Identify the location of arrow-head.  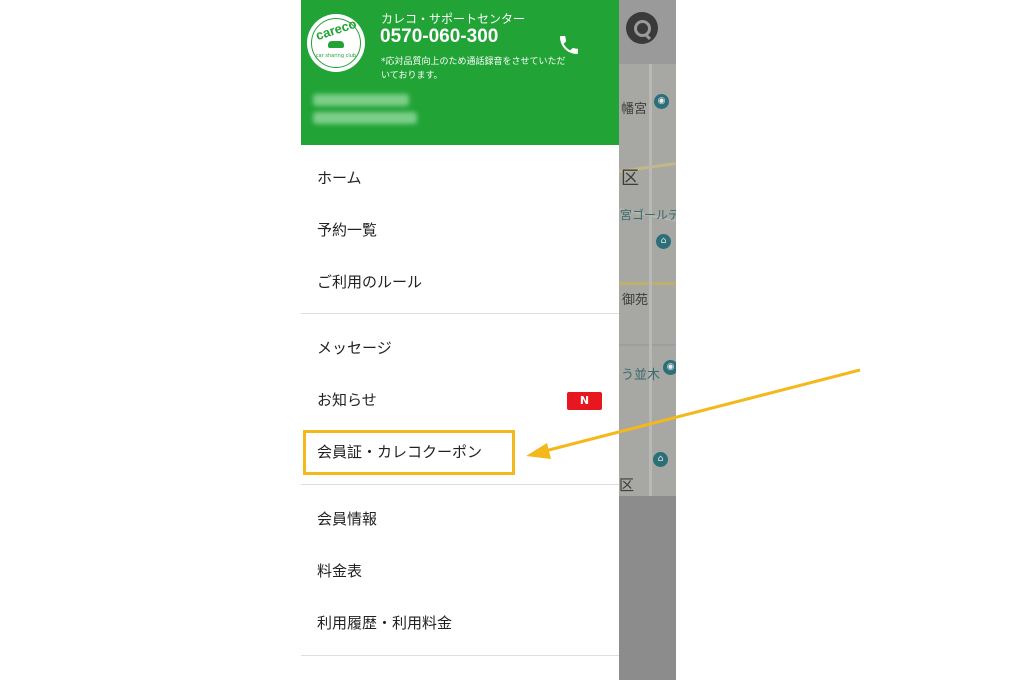
(538, 451).